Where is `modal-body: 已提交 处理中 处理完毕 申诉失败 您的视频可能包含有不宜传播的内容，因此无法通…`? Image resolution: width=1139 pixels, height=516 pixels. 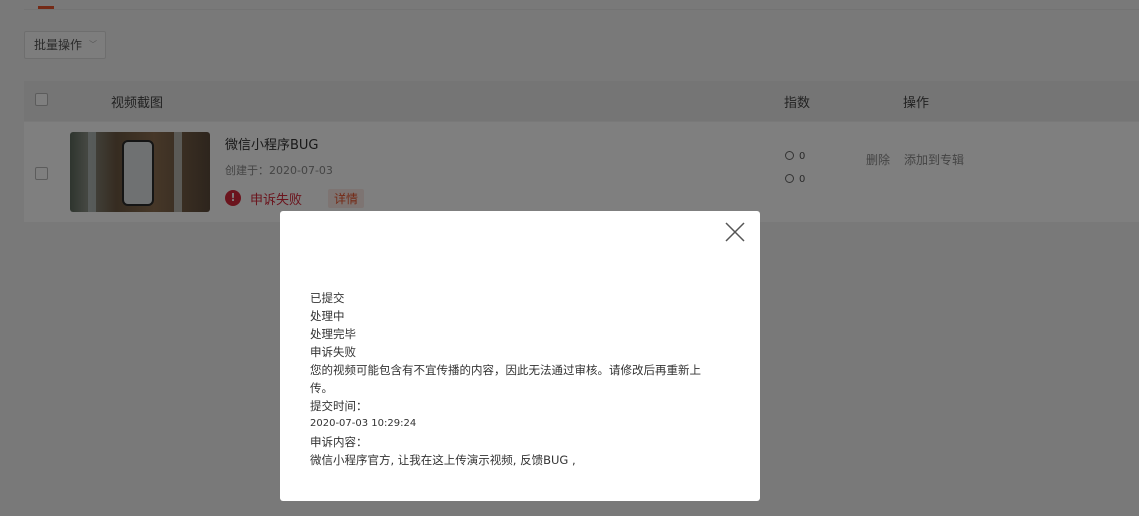
modal-body: 已提交 处理中 处理完毕 申诉失败 您的视频可能包含有不宜传播的内容，因此无法通… is located at coordinates (520, 379).